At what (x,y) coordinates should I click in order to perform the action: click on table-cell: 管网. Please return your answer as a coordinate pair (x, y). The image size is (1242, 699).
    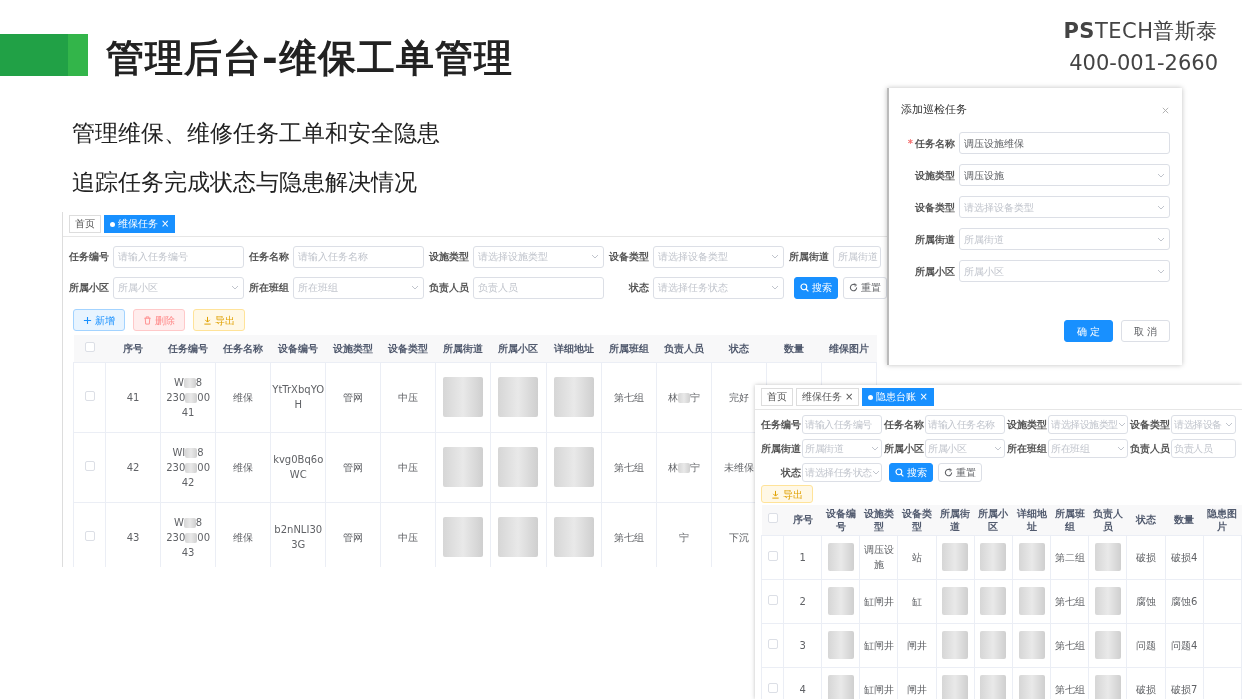
    Looking at the image, I should click on (353, 397).